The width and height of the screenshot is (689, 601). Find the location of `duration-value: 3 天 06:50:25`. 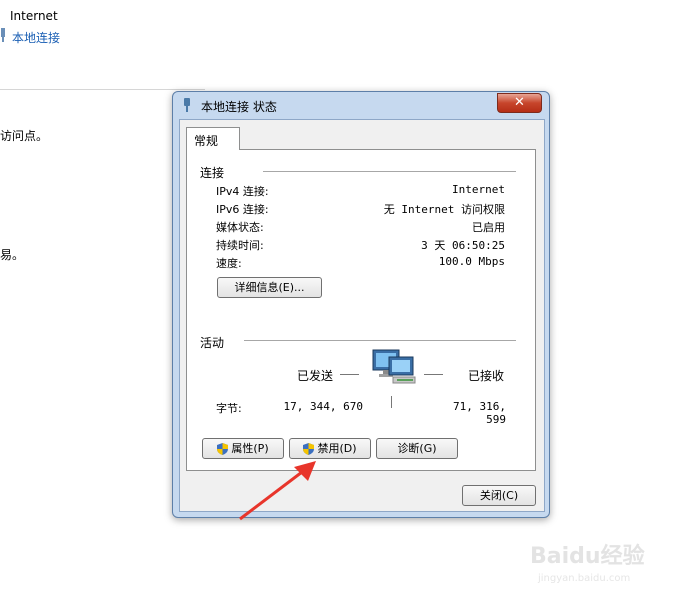

duration-value: 3 天 06:50:25 is located at coordinates (463, 245).